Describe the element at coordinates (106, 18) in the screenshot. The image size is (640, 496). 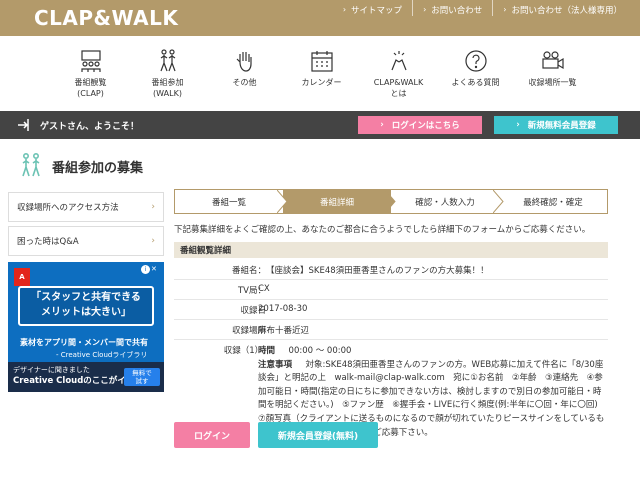
I see `site-logo: CLAP&WALK` at that location.